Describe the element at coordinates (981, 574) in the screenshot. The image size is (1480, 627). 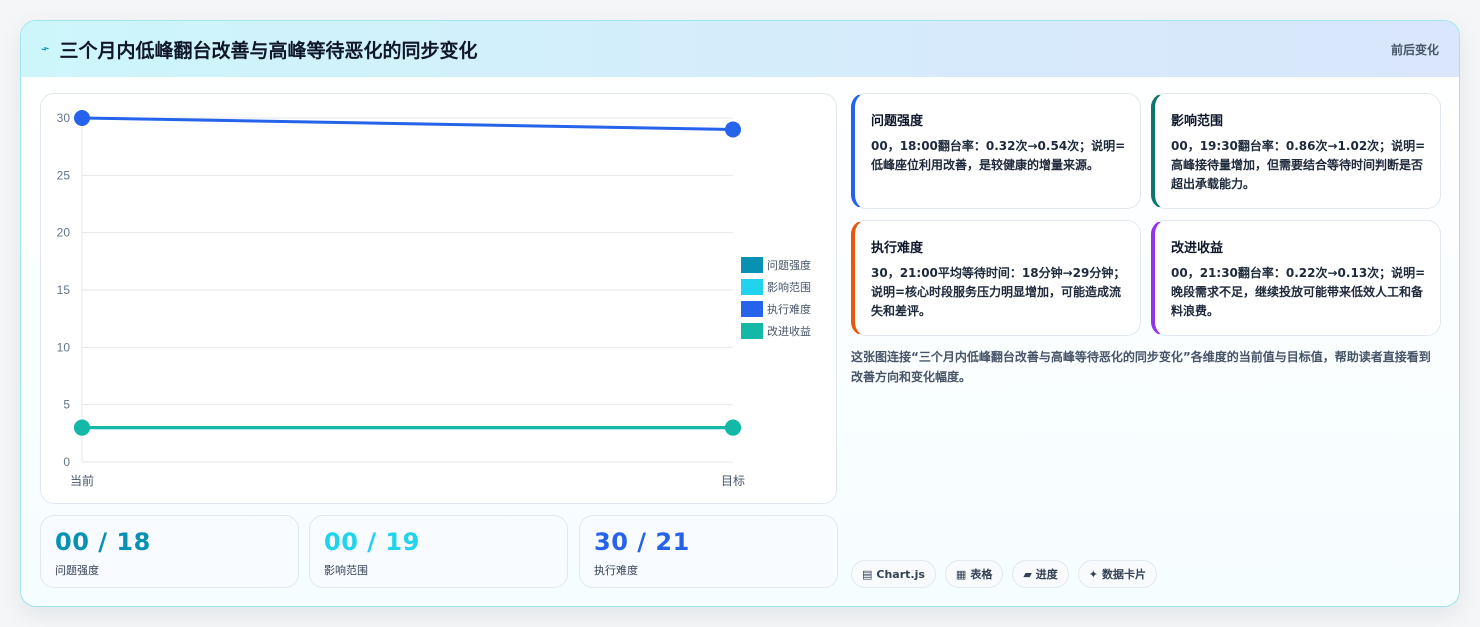
I see `chip-label: 表格` at that location.